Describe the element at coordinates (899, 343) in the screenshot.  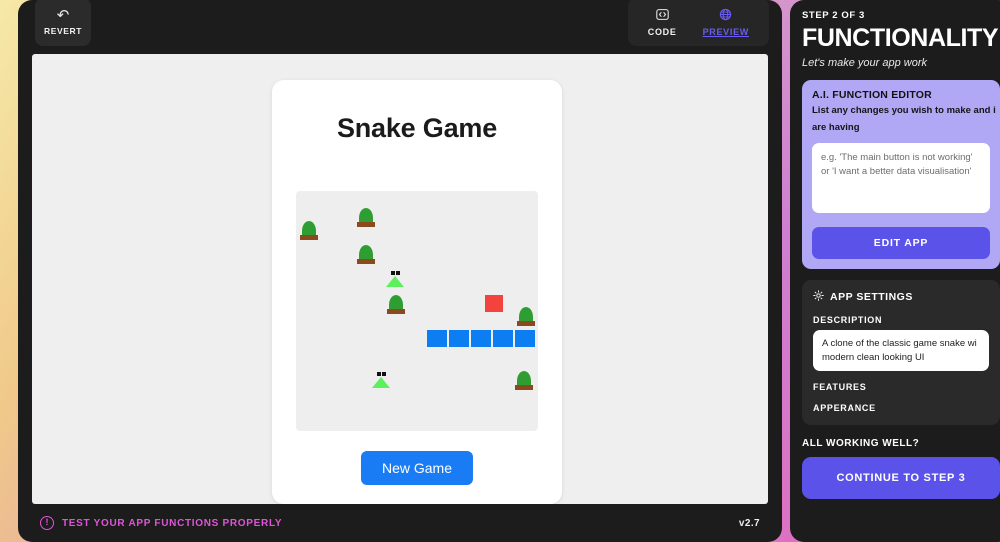
I see `description-value-line1: A clone of the classic game snake wi` at that location.